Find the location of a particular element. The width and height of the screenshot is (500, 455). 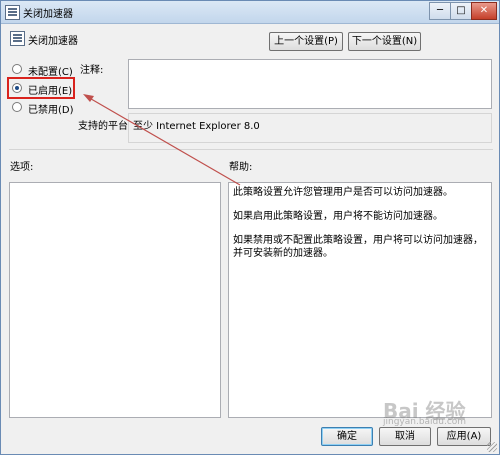

help-paragraph: 此策略设置允许您管理用户是否可以访问加速器。 is located at coordinates (343, 192).